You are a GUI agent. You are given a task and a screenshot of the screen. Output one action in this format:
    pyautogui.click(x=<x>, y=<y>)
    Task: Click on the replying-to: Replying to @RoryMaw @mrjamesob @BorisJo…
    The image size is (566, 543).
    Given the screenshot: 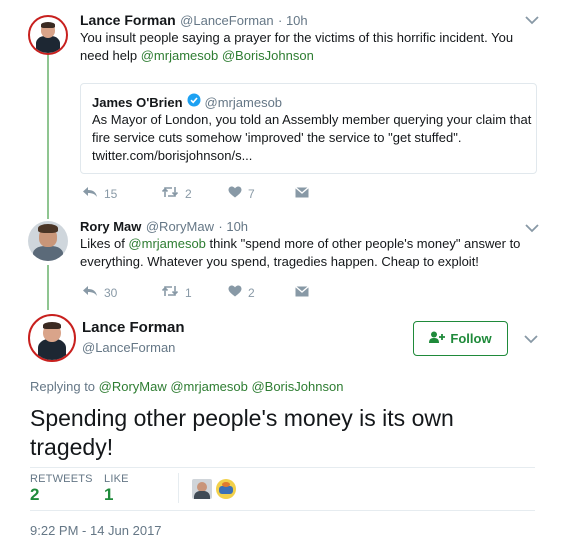 What is the action you would take?
    pyautogui.click(x=187, y=386)
    